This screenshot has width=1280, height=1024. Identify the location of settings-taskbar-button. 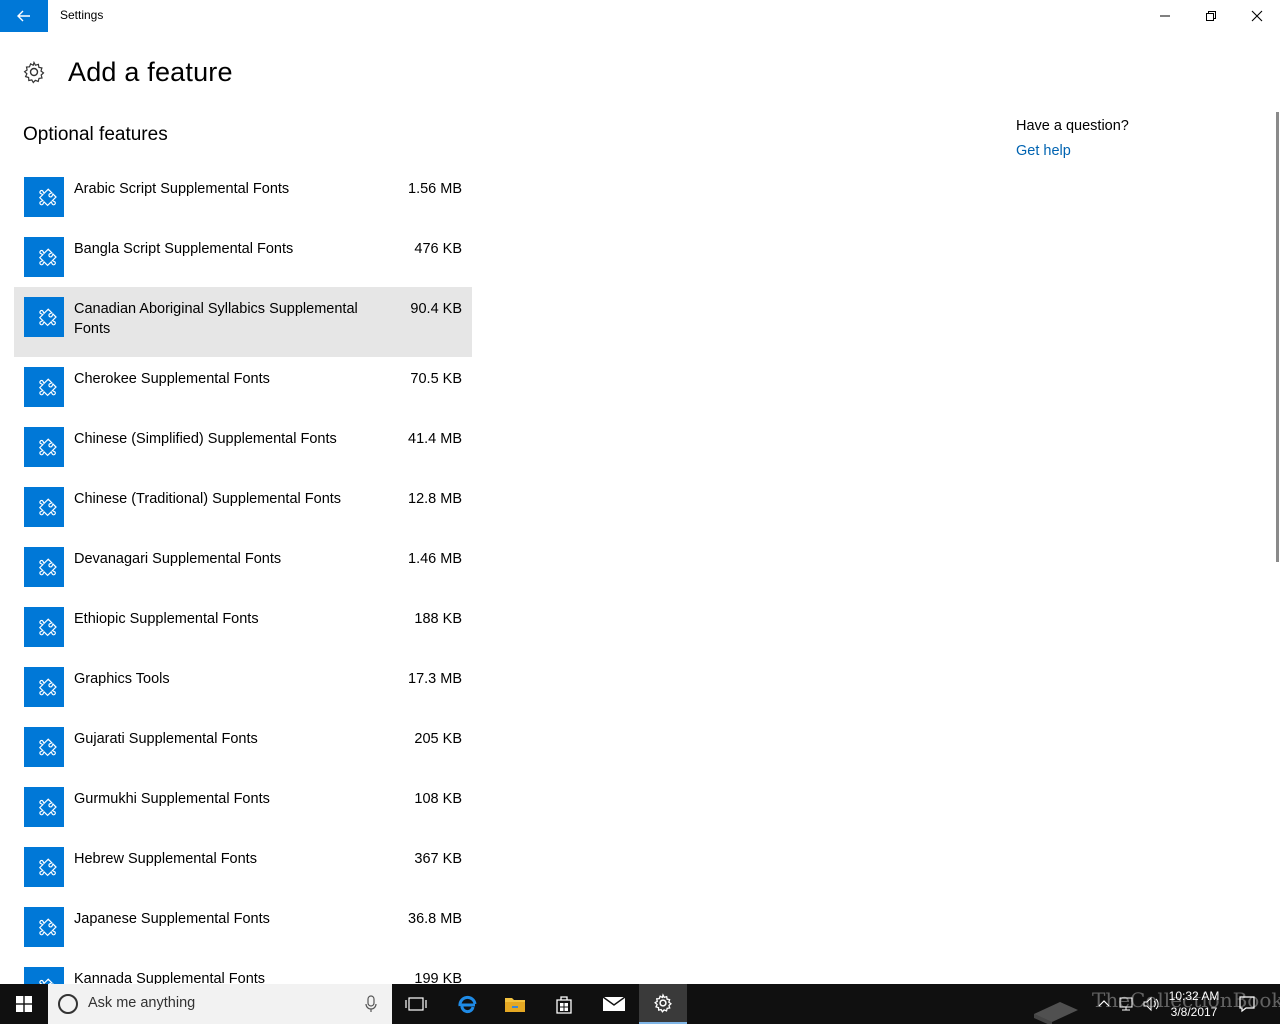
(663, 1004).